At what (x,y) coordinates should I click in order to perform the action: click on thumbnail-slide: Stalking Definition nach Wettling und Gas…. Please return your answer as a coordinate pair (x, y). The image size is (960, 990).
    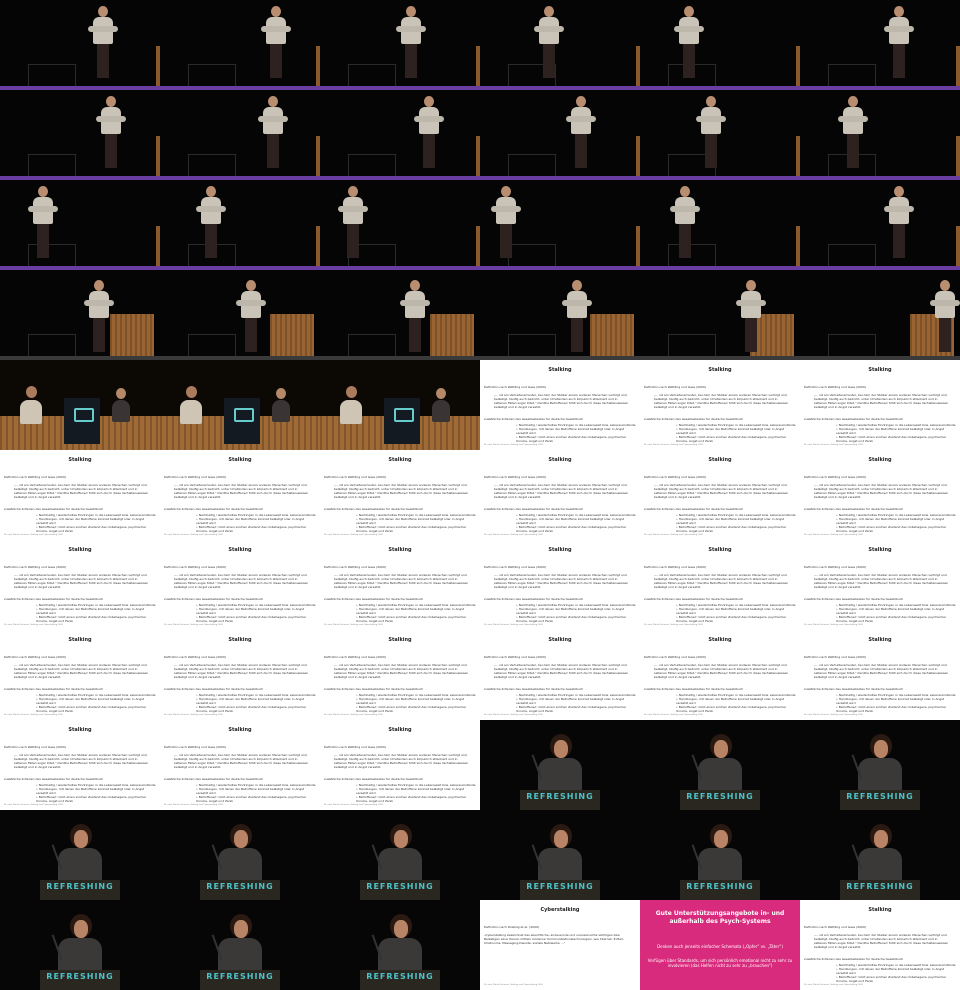
    Looking at the image, I should click on (880, 675).